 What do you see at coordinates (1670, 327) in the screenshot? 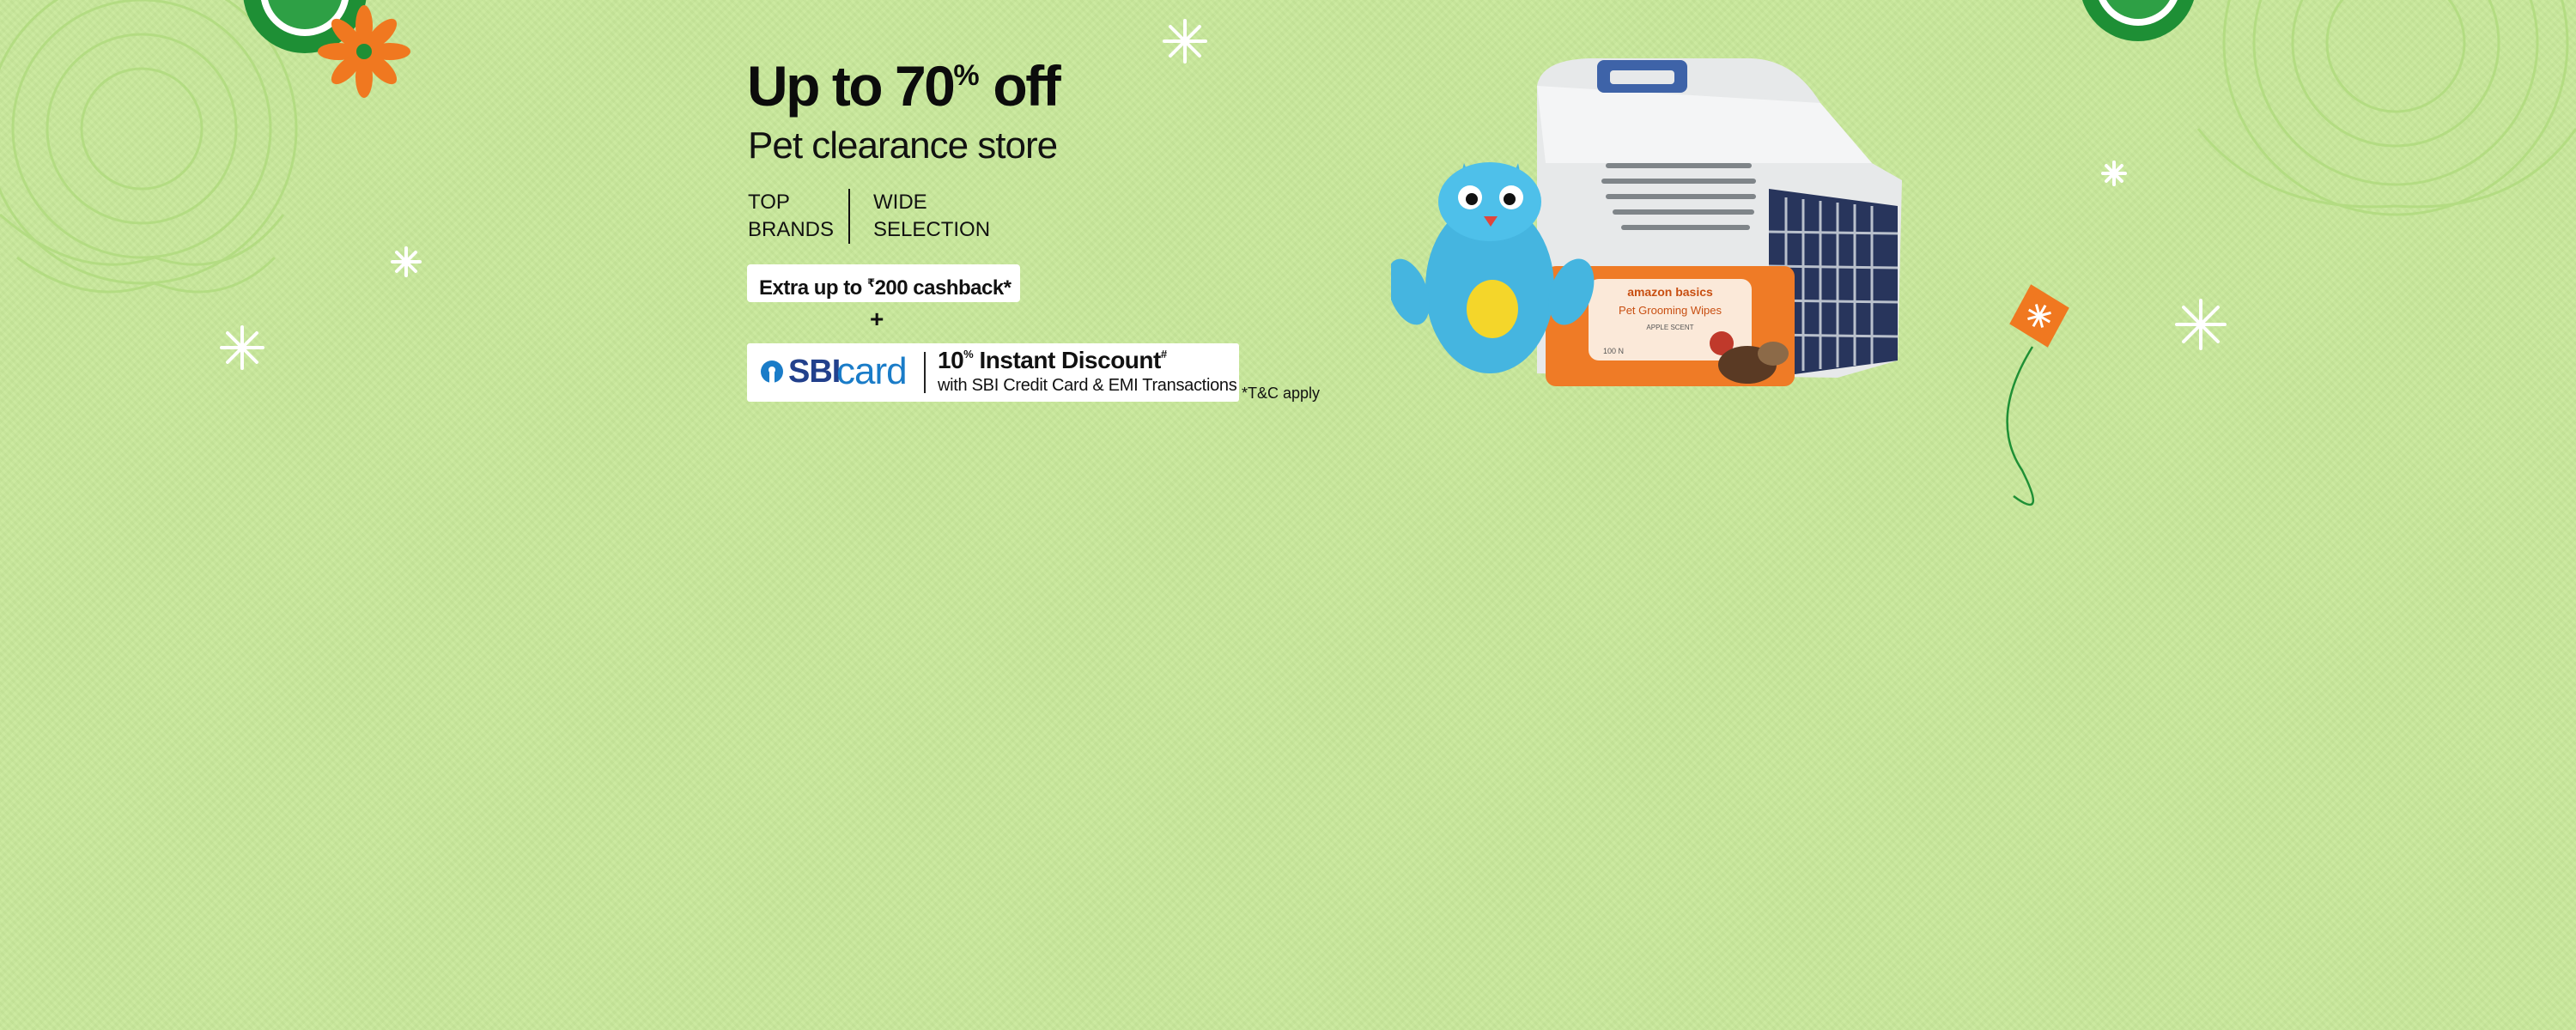
I see `wipes-scent-text: APPLE SCENT` at bounding box center [1670, 327].